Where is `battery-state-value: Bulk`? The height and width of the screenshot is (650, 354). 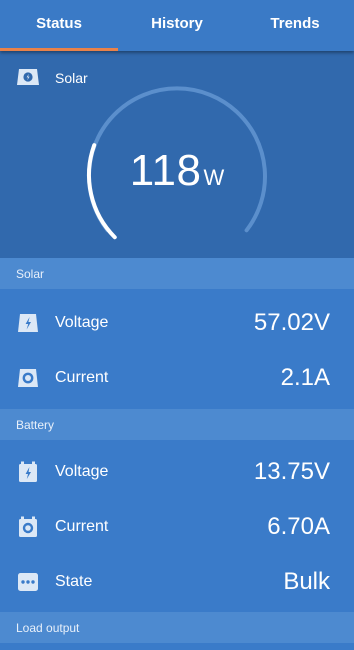
battery-state-value: Bulk is located at coordinates (306, 581).